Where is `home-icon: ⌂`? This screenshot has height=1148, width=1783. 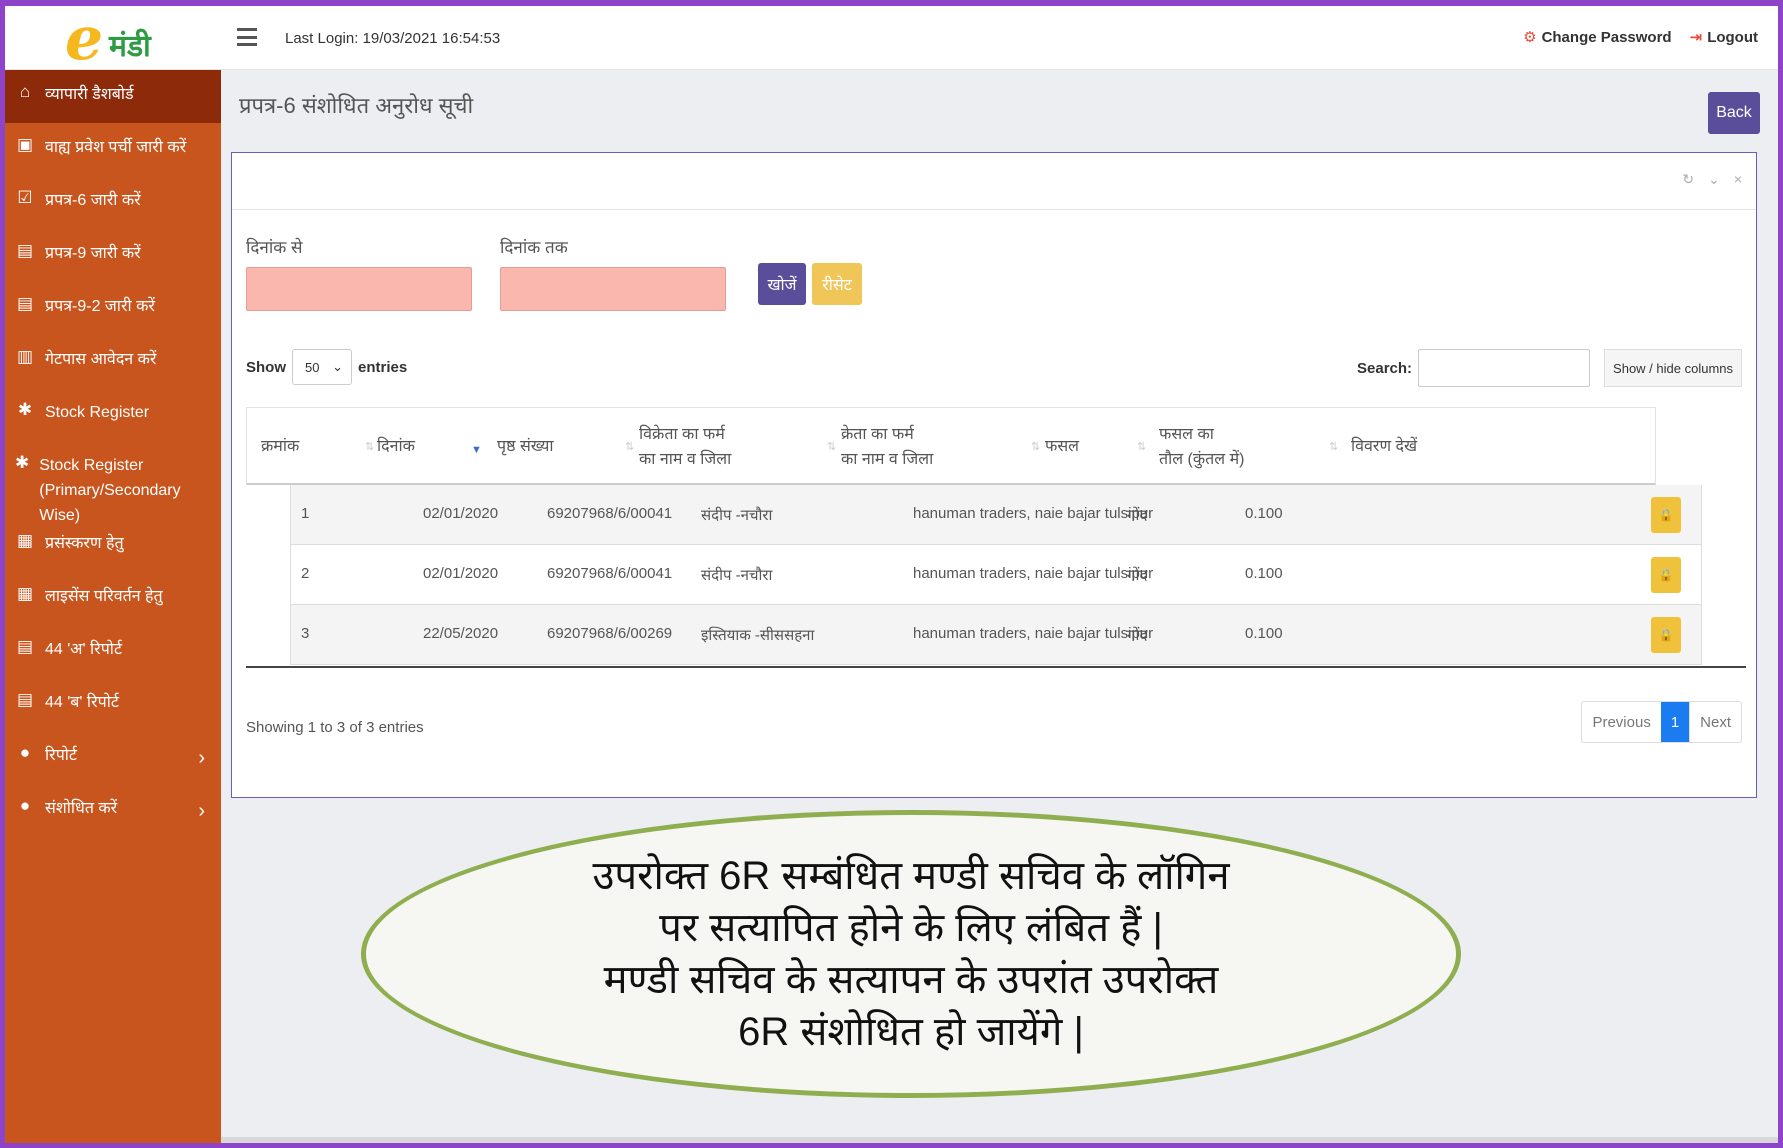 home-icon: ⌂ is located at coordinates (25, 91).